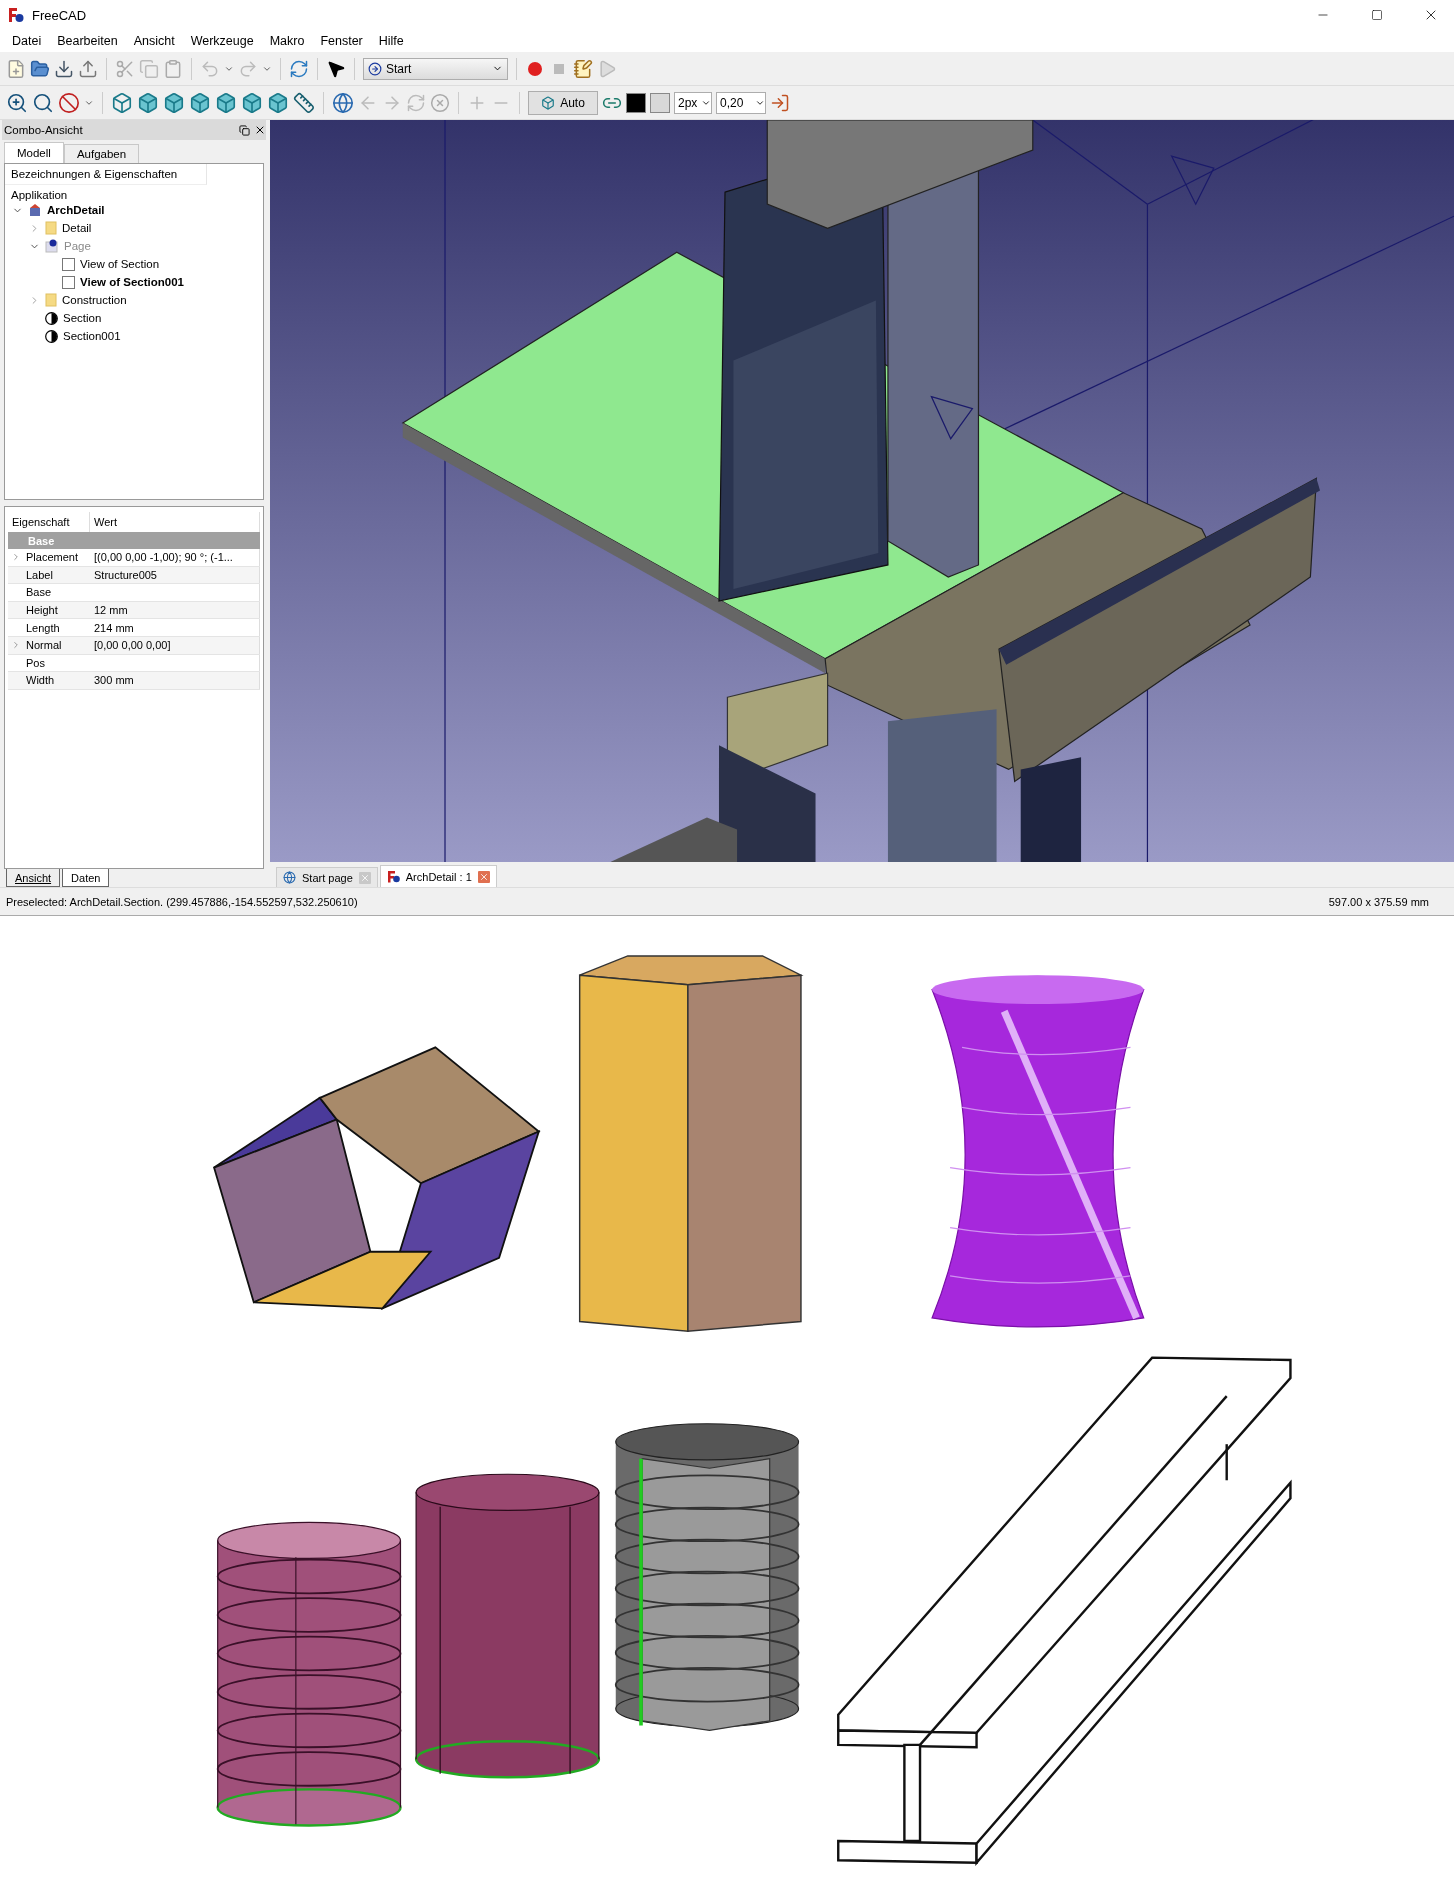 Image resolution: width=1454 pixels, height=1886 pixels. I want to click on menu-item: Werkzeuge, so click(222, 41).